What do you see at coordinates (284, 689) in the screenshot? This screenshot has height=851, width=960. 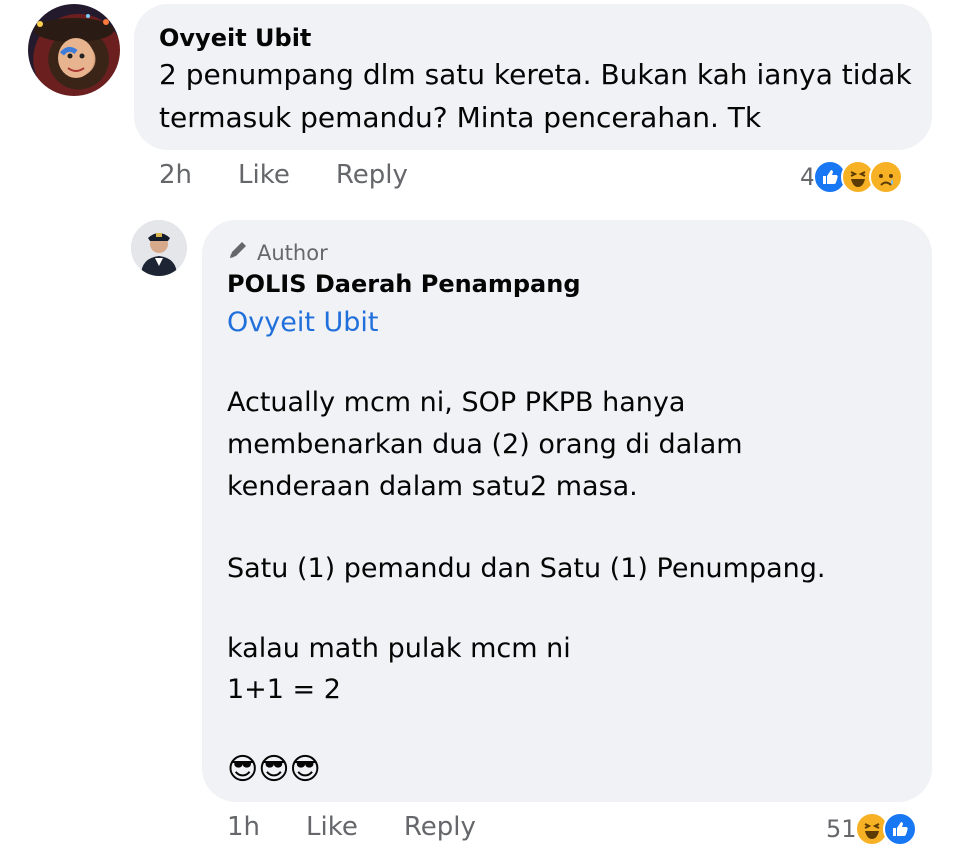 I see `reply-text-line-6: 1+1 = 2` at bounding box center [284, 689].